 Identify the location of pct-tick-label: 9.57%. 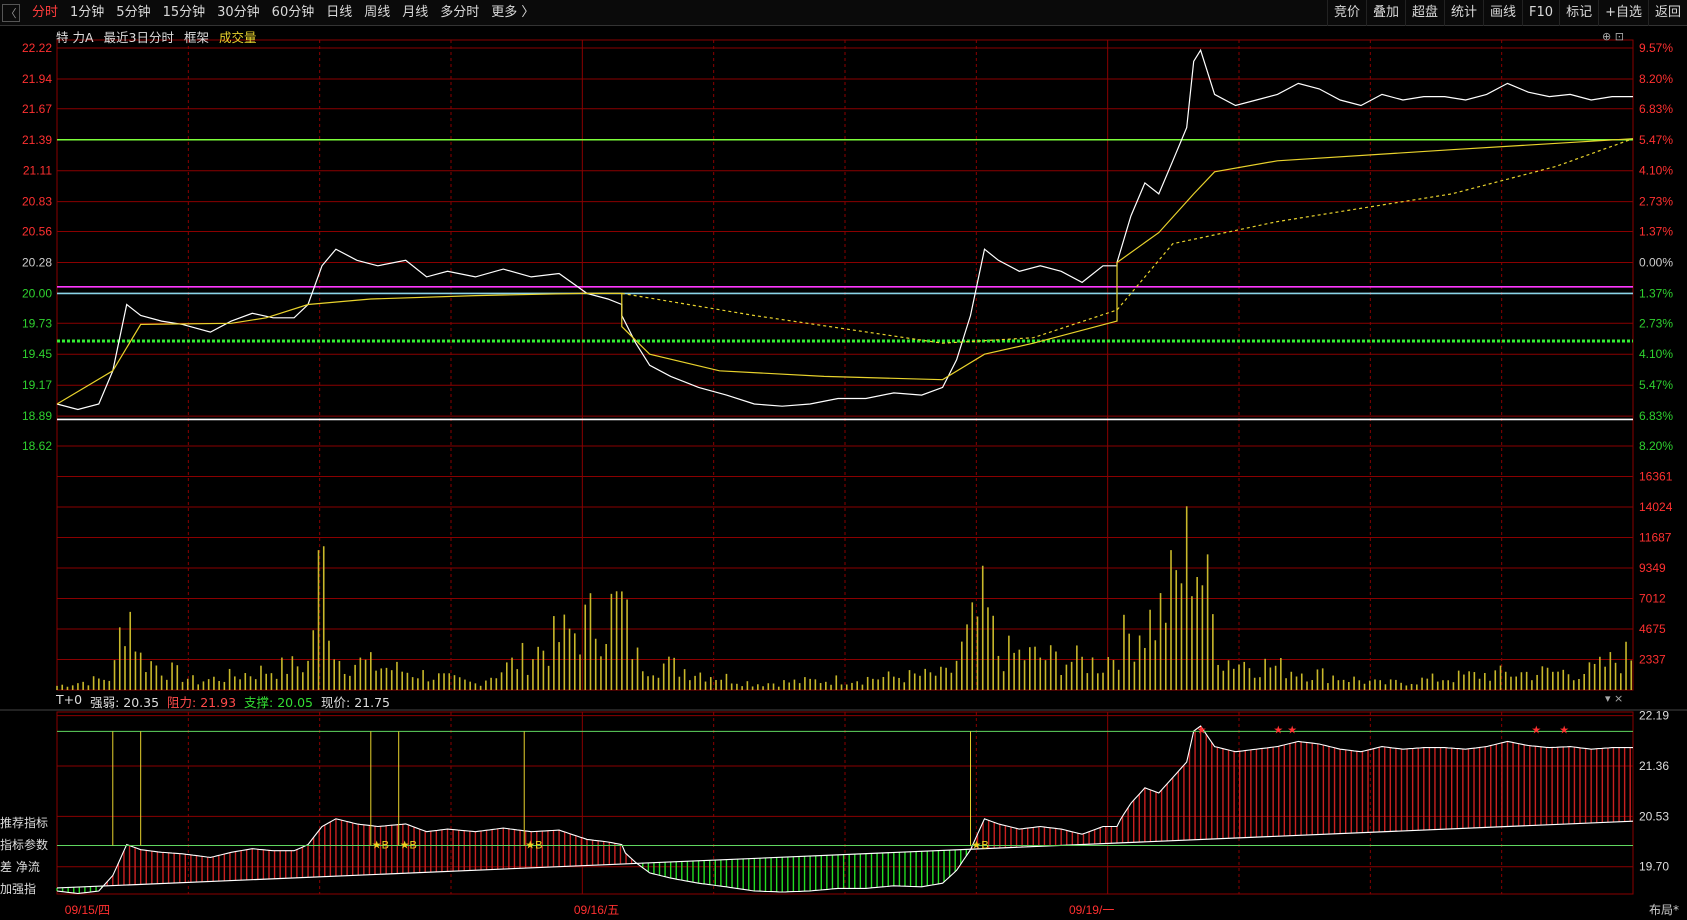
(1656, 48).